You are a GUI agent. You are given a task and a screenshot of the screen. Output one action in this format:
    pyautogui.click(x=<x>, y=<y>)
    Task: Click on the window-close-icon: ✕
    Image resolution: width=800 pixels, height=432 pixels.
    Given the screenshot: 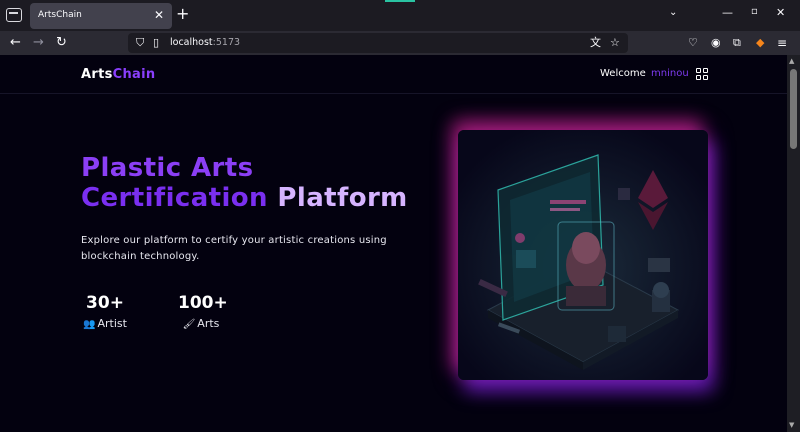 What is the action you would take?
    pyautogui.click(x=780, y=12)
    